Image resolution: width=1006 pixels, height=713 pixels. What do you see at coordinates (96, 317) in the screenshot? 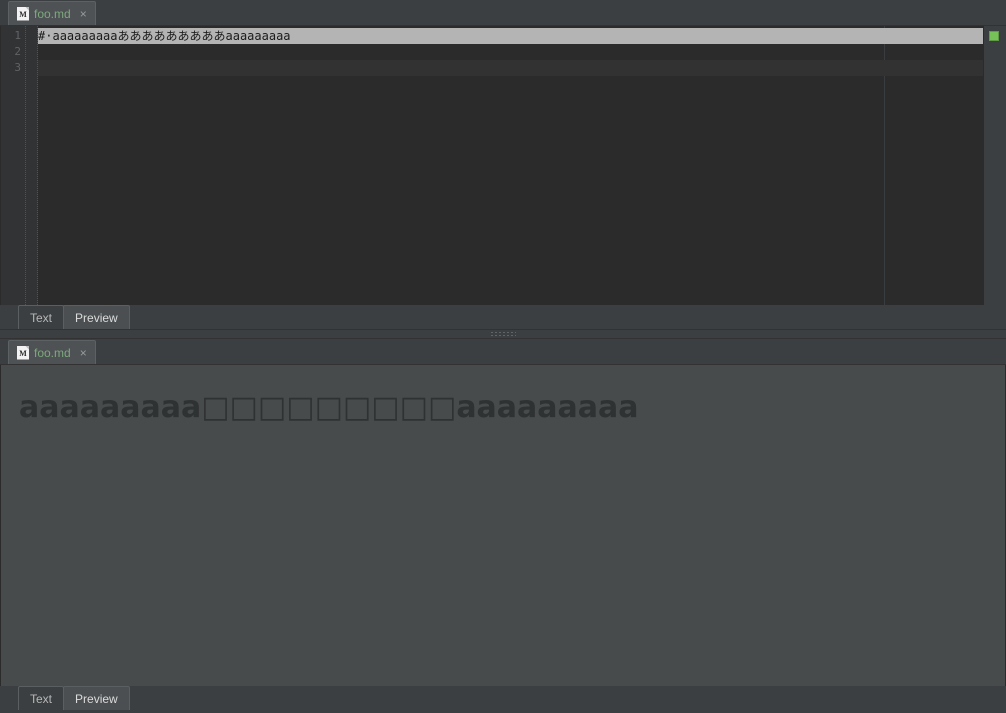
I see `tab-preview-editor: Preview` at bounding box center [96, 317].